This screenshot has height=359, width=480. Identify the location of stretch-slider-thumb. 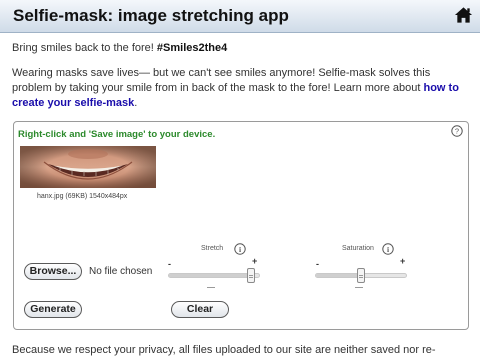
(250, 275).